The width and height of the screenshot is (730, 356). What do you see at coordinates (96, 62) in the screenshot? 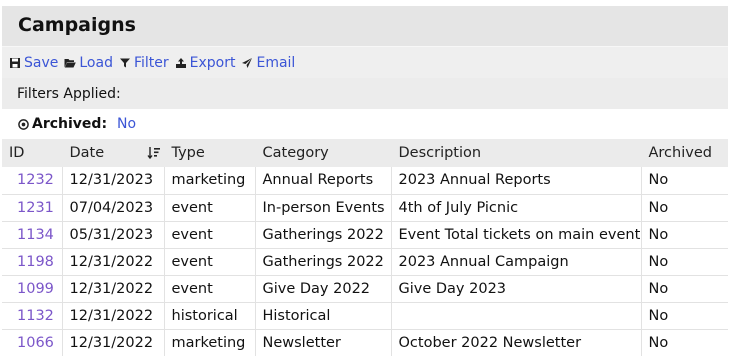
I see `load-label: Load` at bounding box center [96, 62].